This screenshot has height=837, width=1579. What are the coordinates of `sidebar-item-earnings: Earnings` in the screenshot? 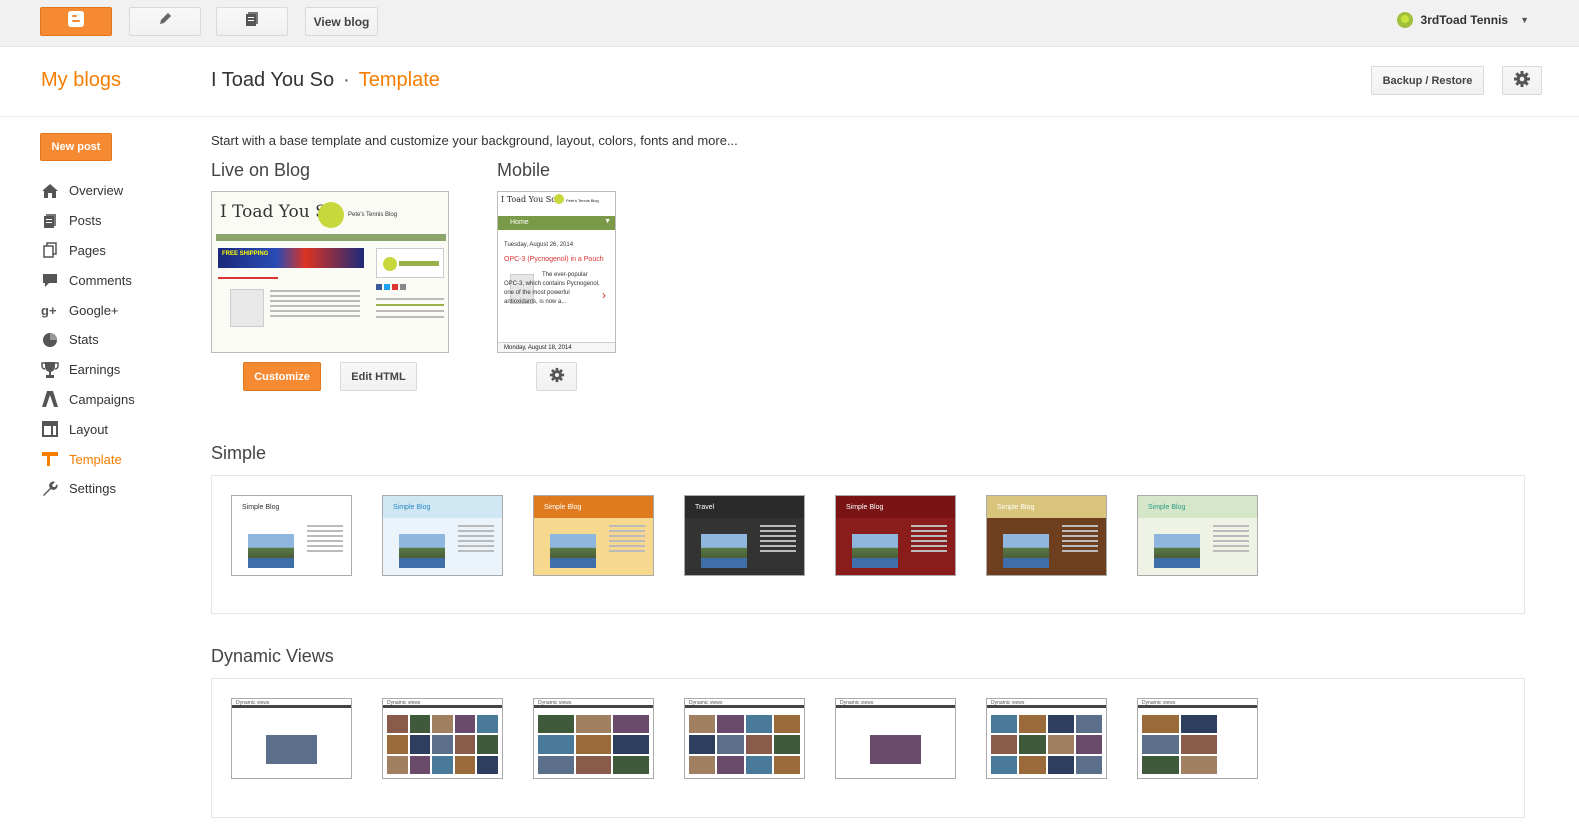 It's located at (87, 370).